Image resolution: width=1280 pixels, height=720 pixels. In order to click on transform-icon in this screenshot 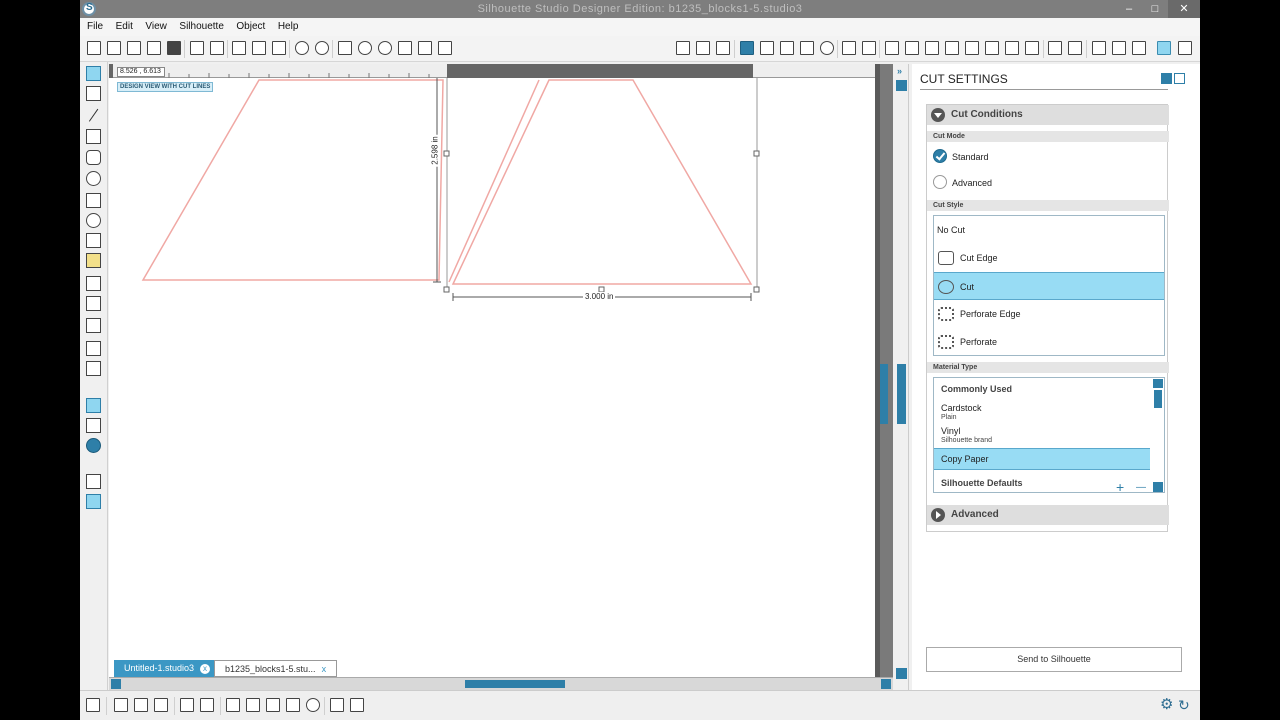, I will do `click(912, 48)`.